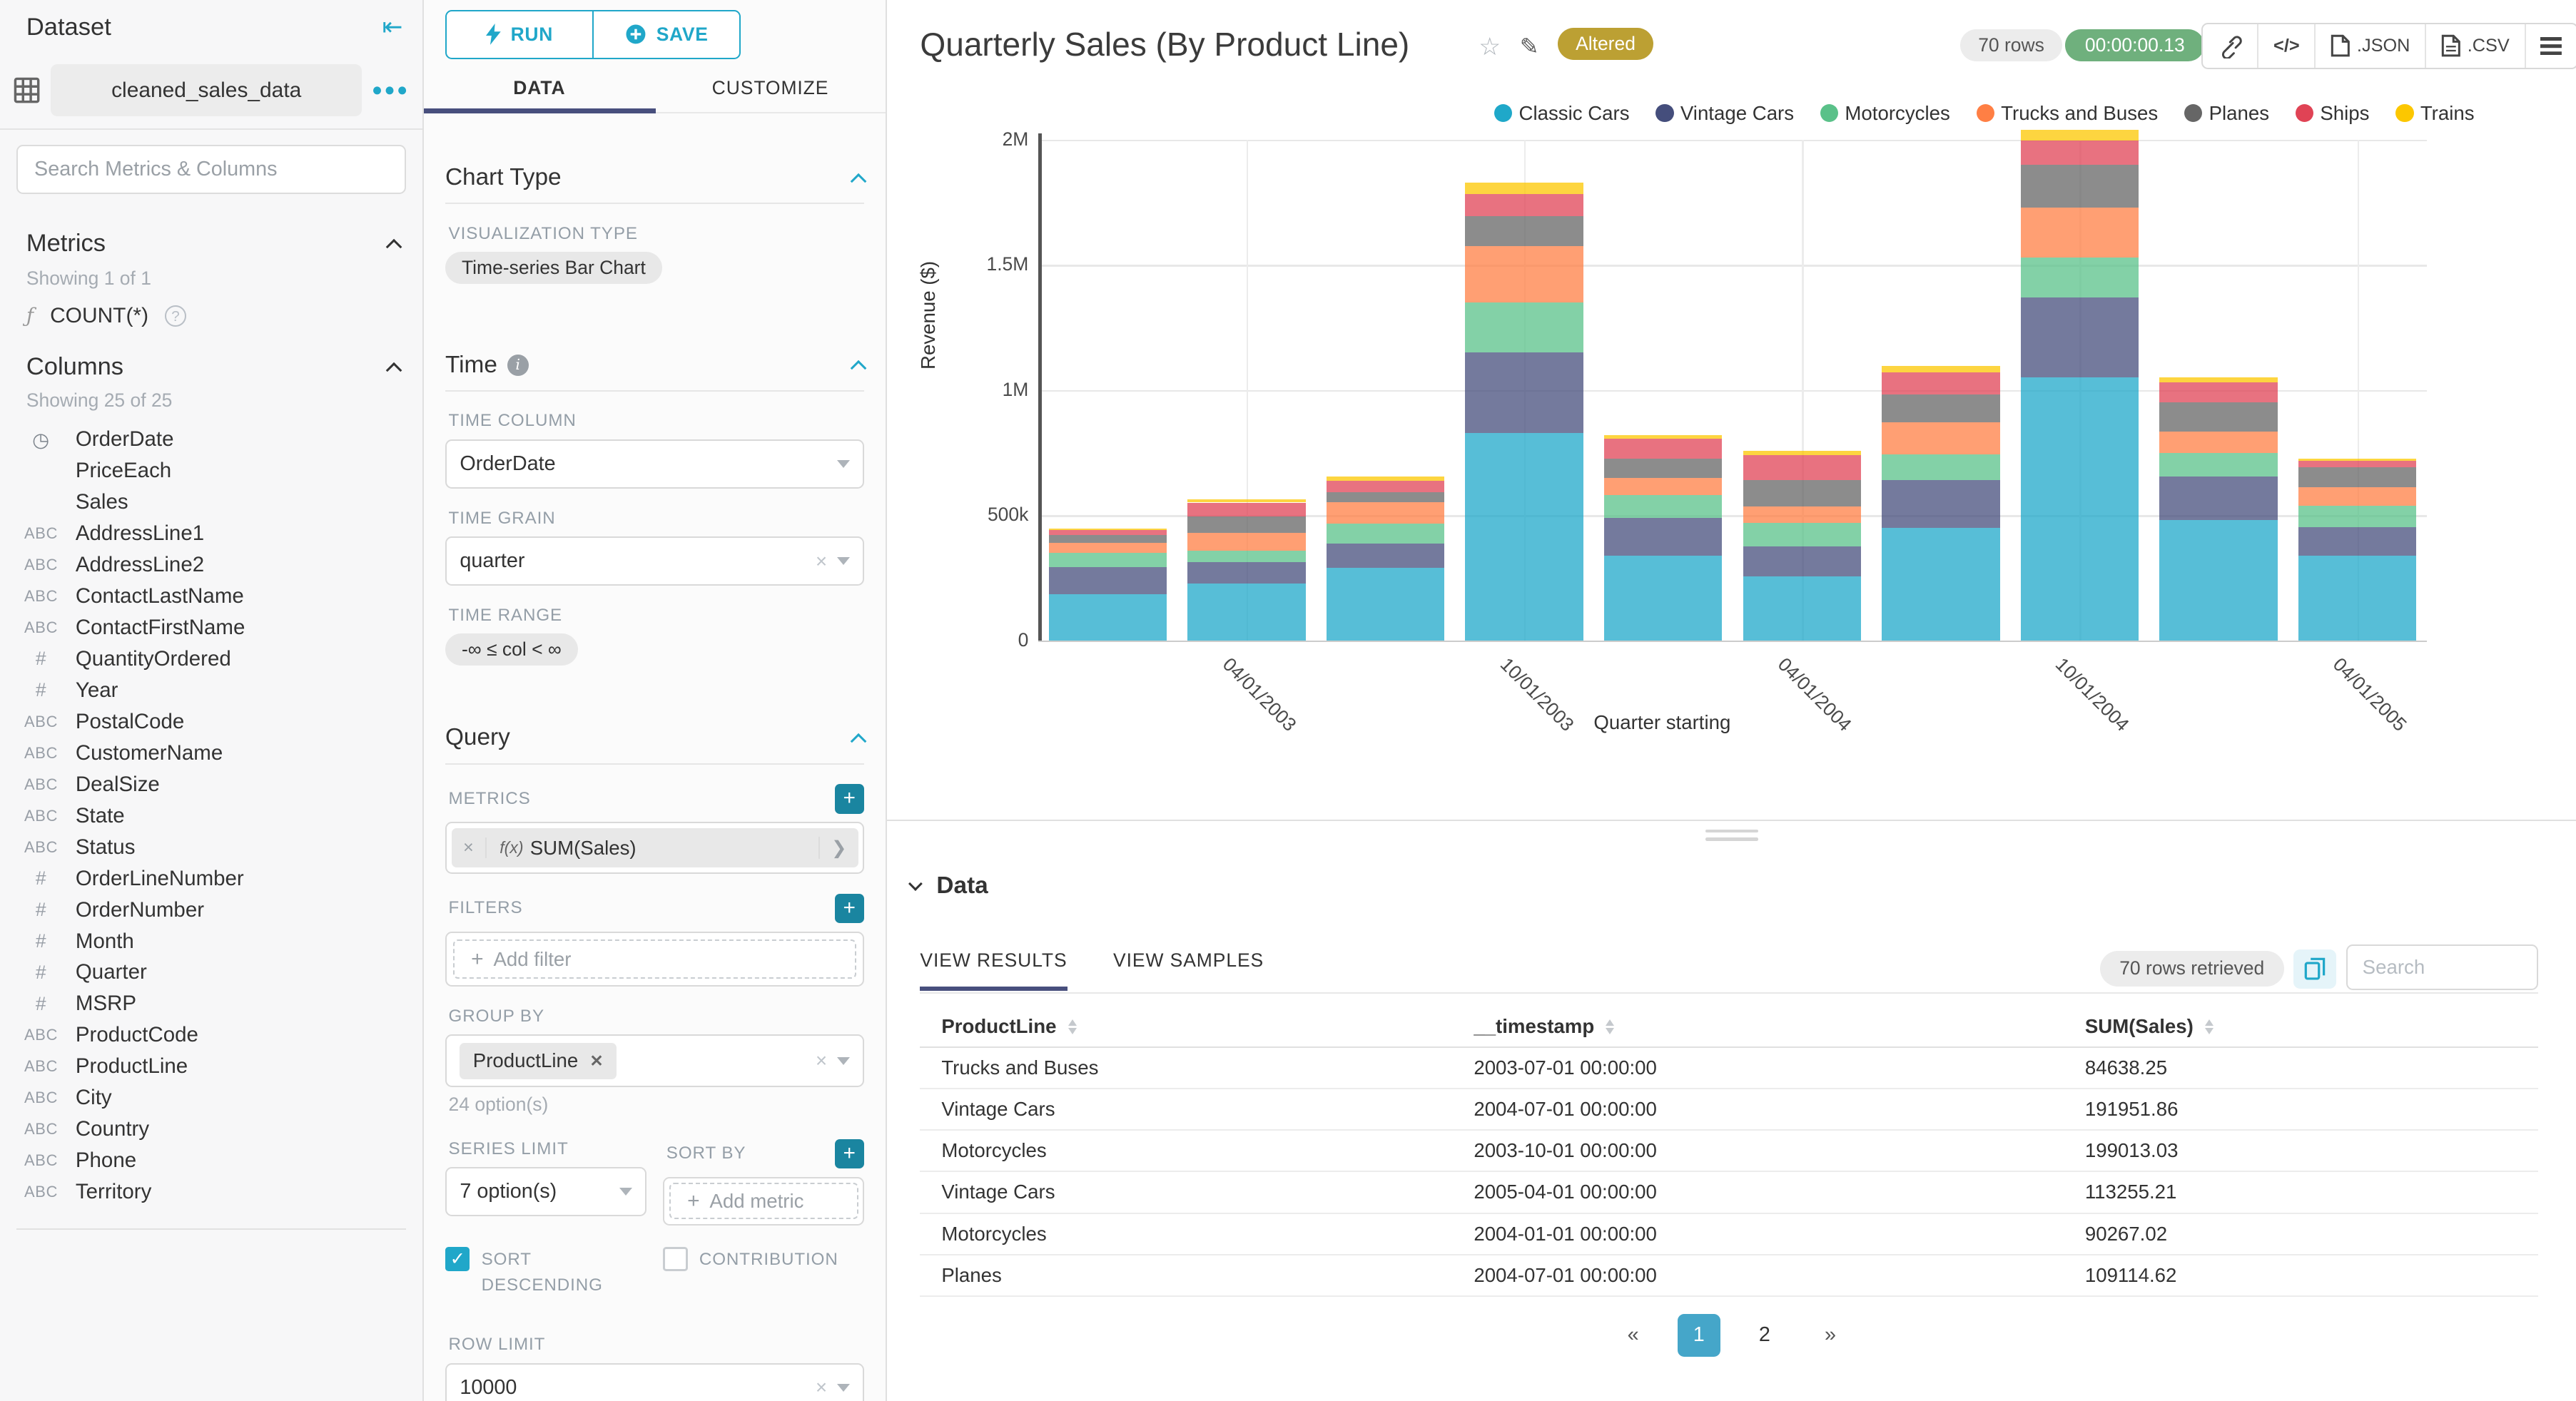 This screenshot has height=1401, width=2576. Describe the element at coordinates (539, 90) in the screenshot. I see `tab-data: DATA` at that location.